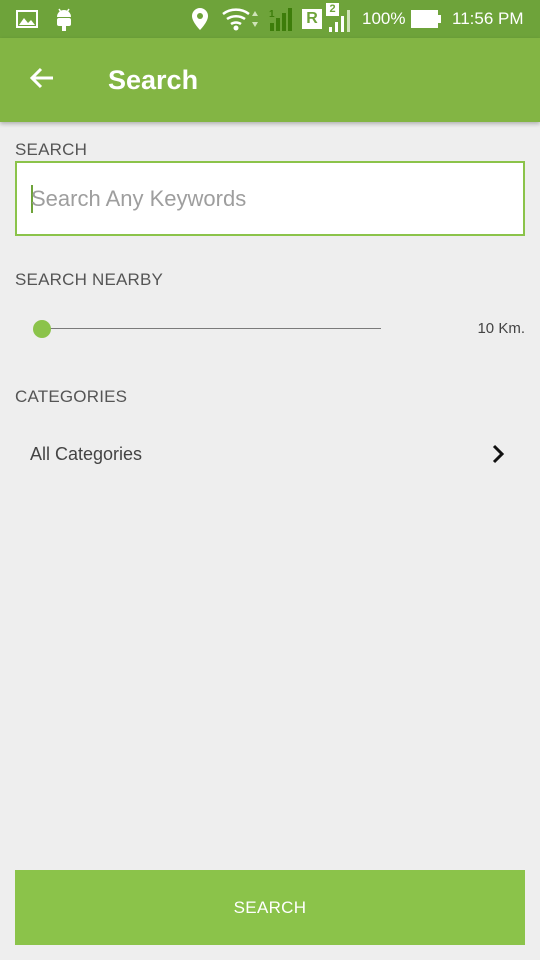  I want to click on app-bar: Search, so click(270, 80).